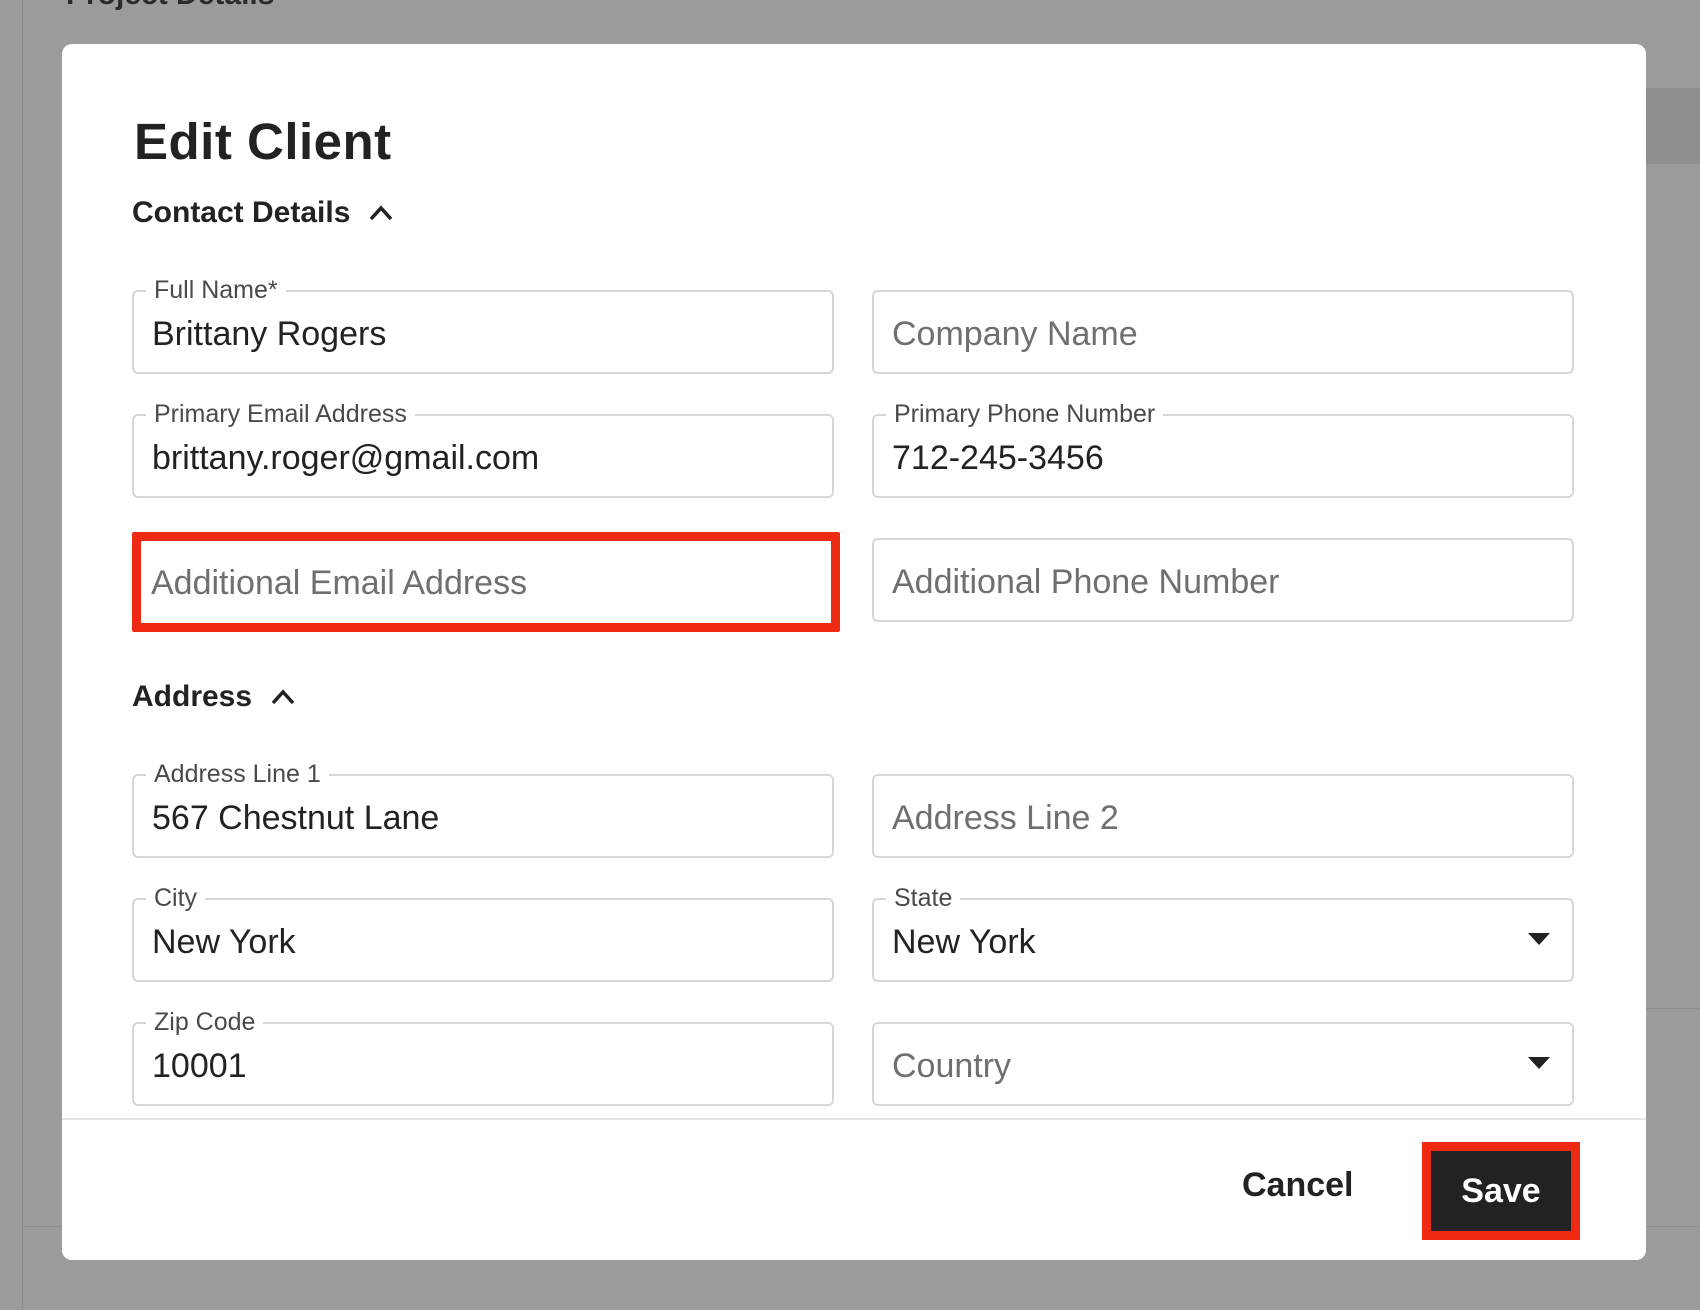 Image resolution: width=1700 pixels, height=1310 pixels. Describe the element at coordinates (216, 290) in the screenshot. I see `full-name-label: Full Name*` at that location.